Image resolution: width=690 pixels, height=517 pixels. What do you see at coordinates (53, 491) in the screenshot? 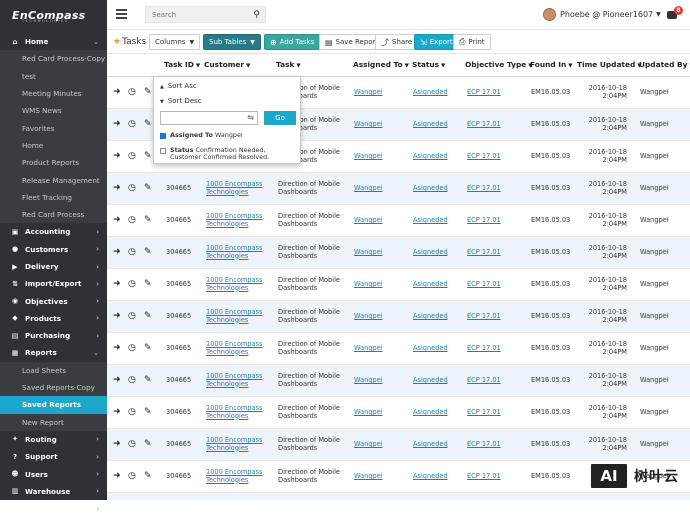
I see `sidebar-item-warehouse: ▥ Warehouse ›` at bounding box center [53, 491].